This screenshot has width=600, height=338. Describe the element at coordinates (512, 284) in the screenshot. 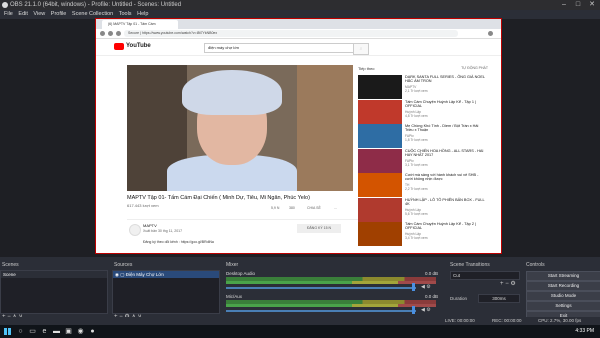

I see `transition-settings-icon: ⚙` at that location.